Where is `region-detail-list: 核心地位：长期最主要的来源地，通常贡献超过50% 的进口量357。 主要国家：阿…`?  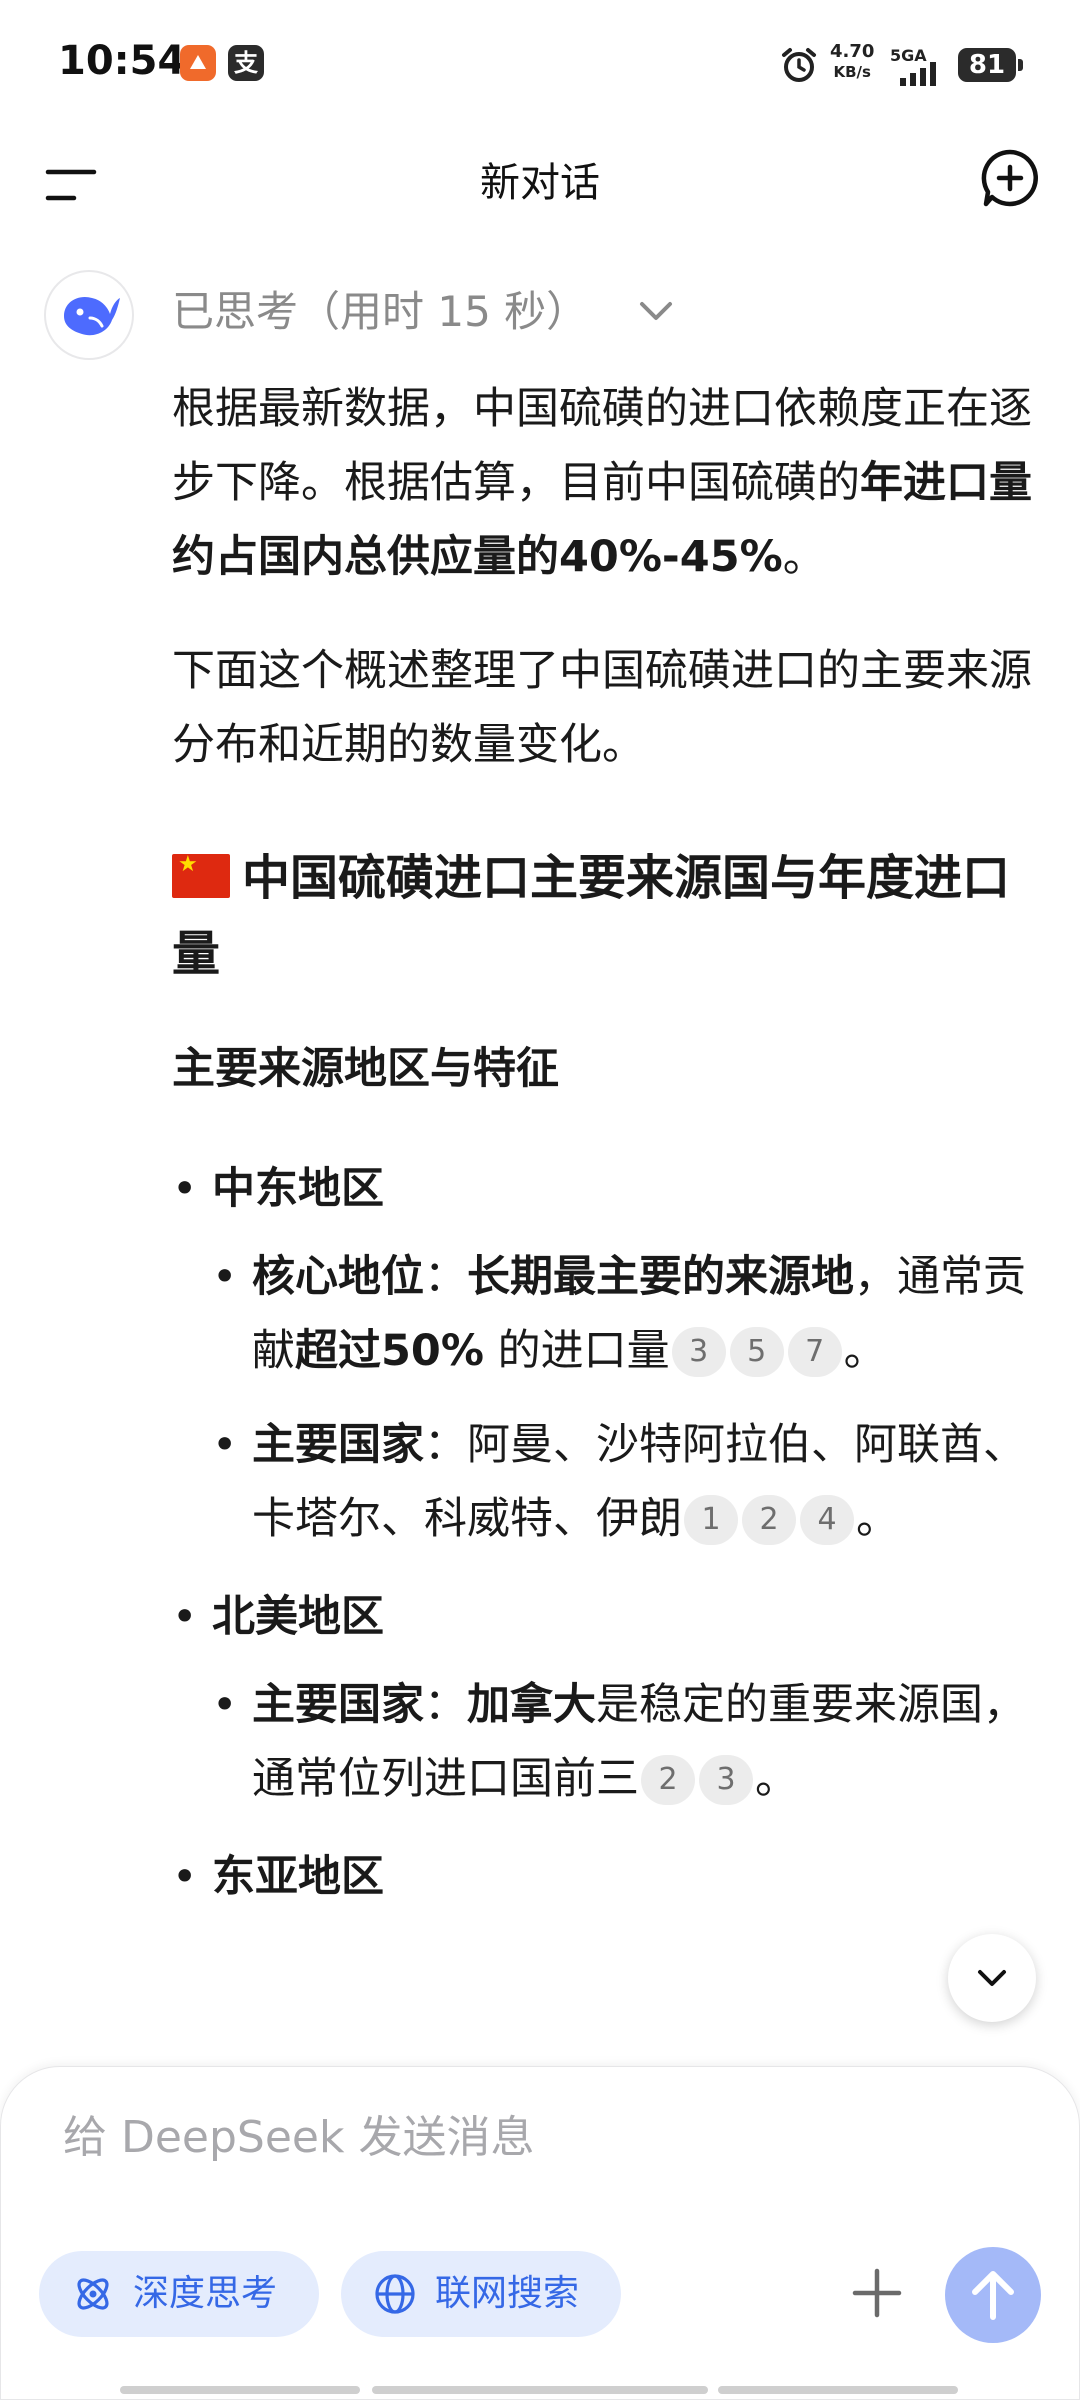
region-detail-list: 核心地位：长期最主要的来源地，通常贡献超过50% 的进口量357。 主要国家：阿… is located at coordinates (622, 1398).